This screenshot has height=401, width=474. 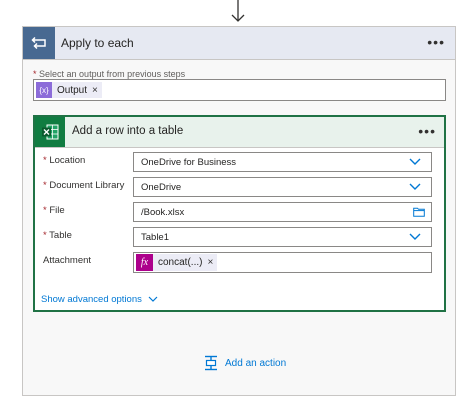 What do you see at coordinates (128, 131) in the screenshot?
I see `add-row-title: Add a row into a table` at bounding box center [128, 131].